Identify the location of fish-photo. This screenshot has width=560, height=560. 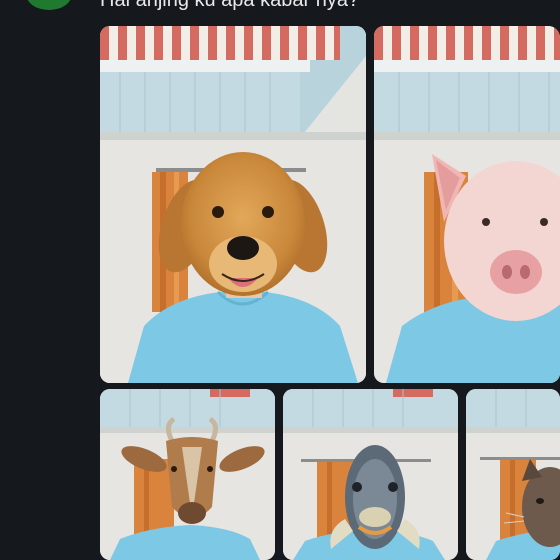
(370, 474).